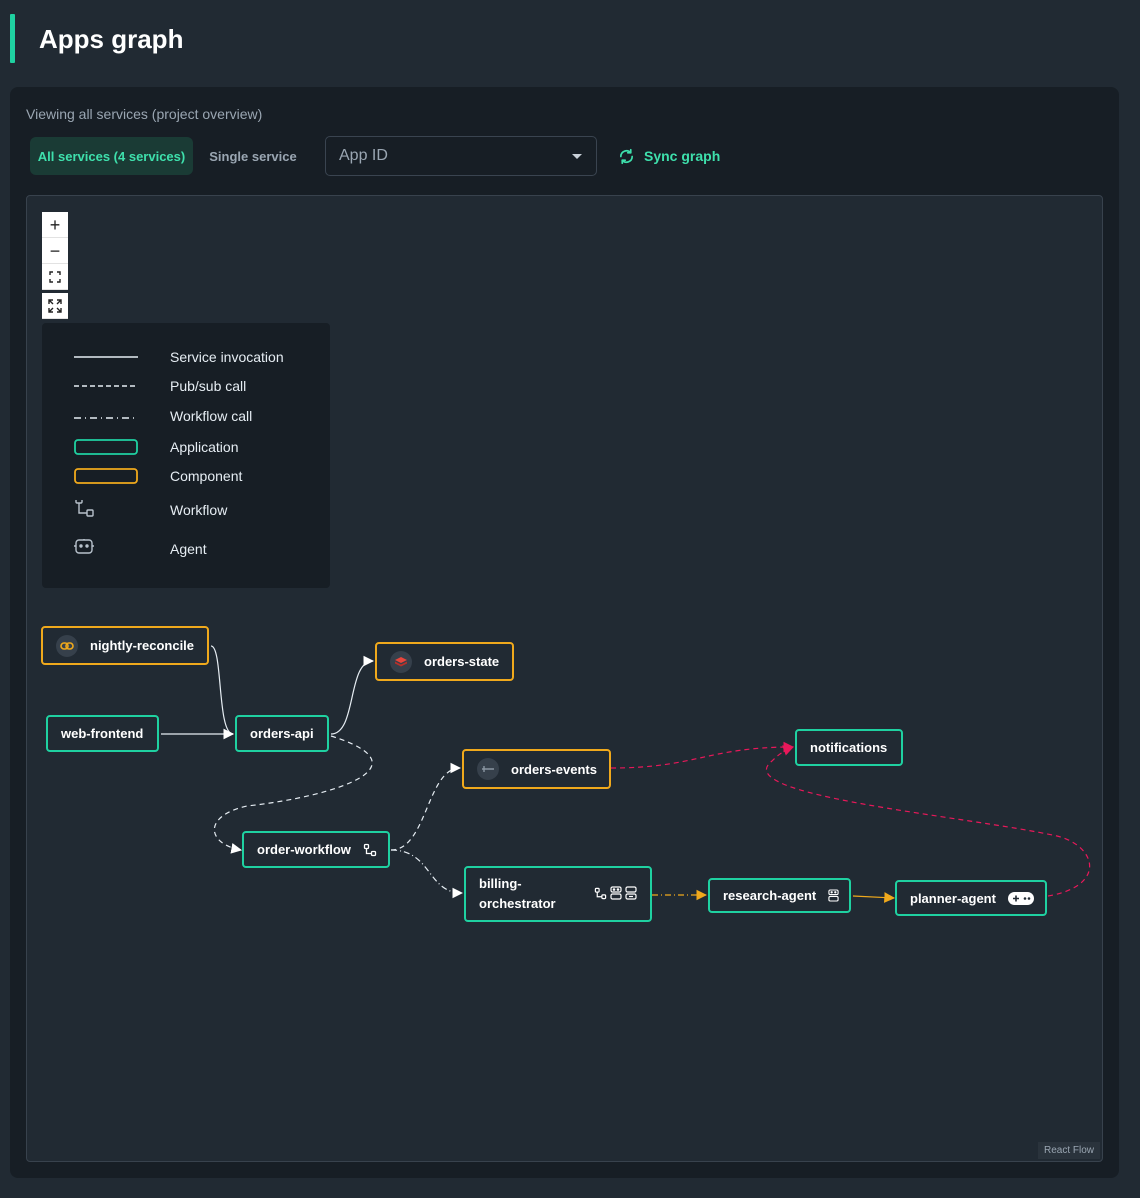 The image size is (1140, 1198). What do you see at coordinates (55, 251) in the screenshot?
I see `zoom-out-button: −` at bounding box center [55, 251].